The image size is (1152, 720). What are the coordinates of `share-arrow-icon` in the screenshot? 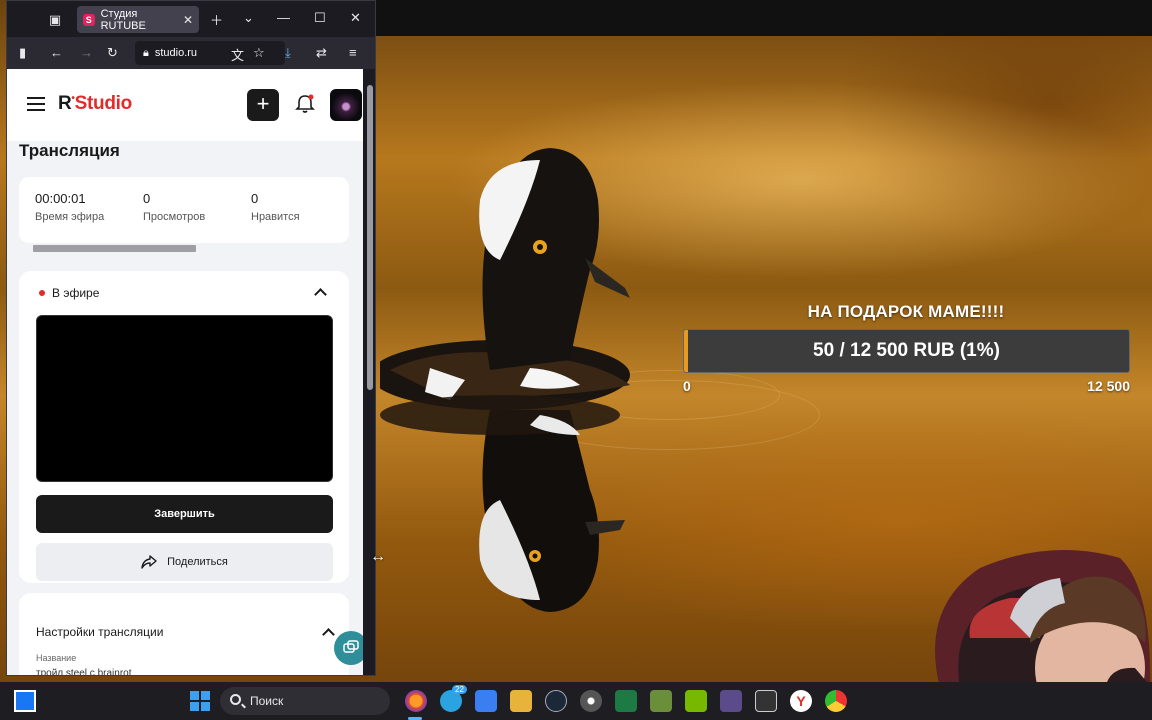 It's located at (149, 562).